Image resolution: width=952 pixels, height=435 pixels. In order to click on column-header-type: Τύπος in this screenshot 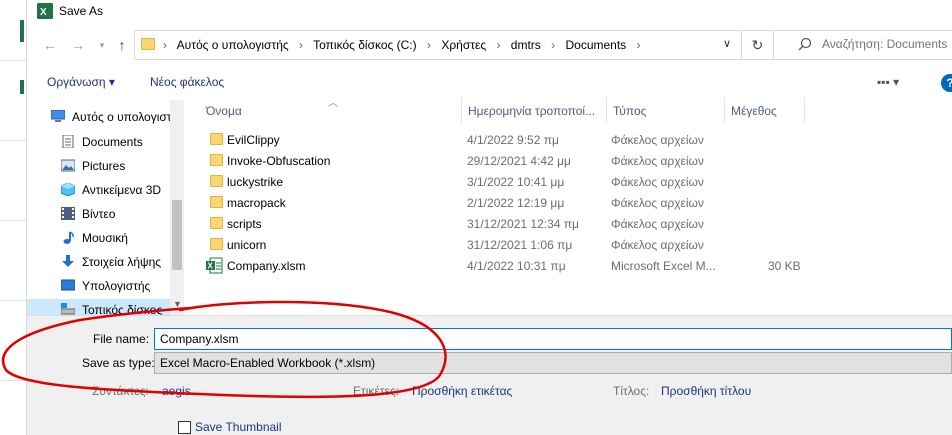, I will do `click(666, 110)`.